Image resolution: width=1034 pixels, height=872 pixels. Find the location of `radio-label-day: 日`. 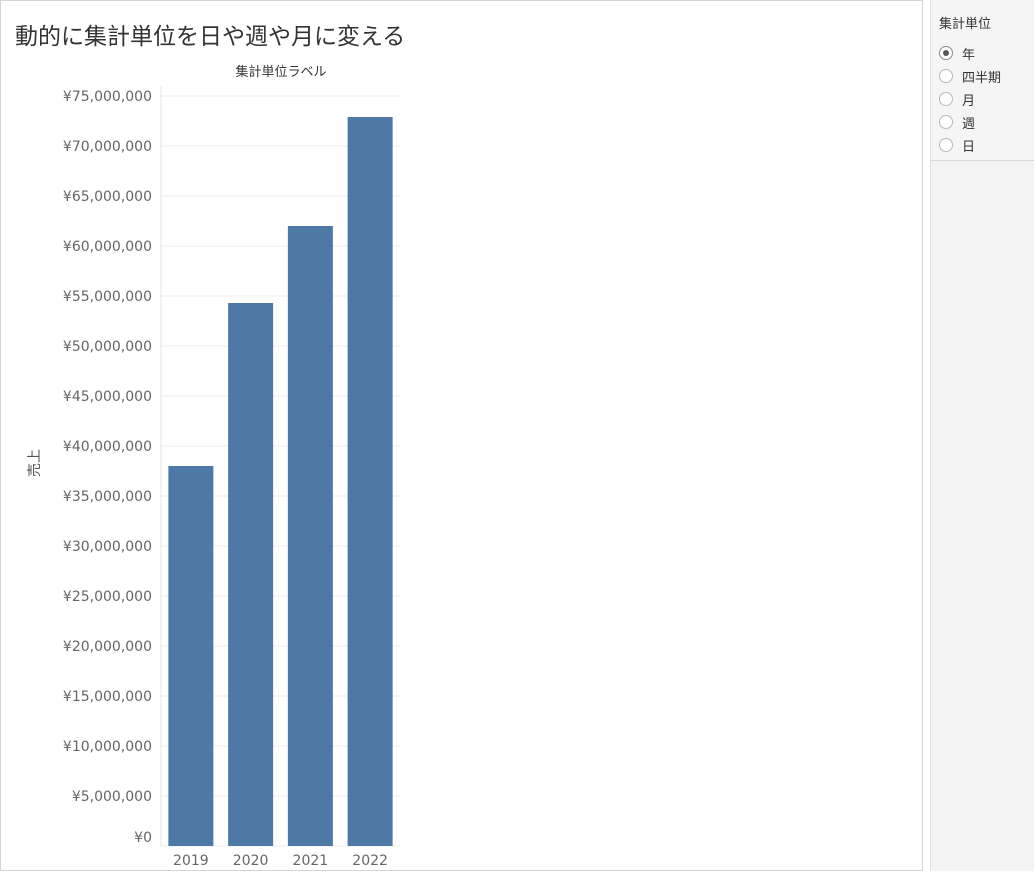

radio-label-day: 日 is located at coordinates (969, 147).